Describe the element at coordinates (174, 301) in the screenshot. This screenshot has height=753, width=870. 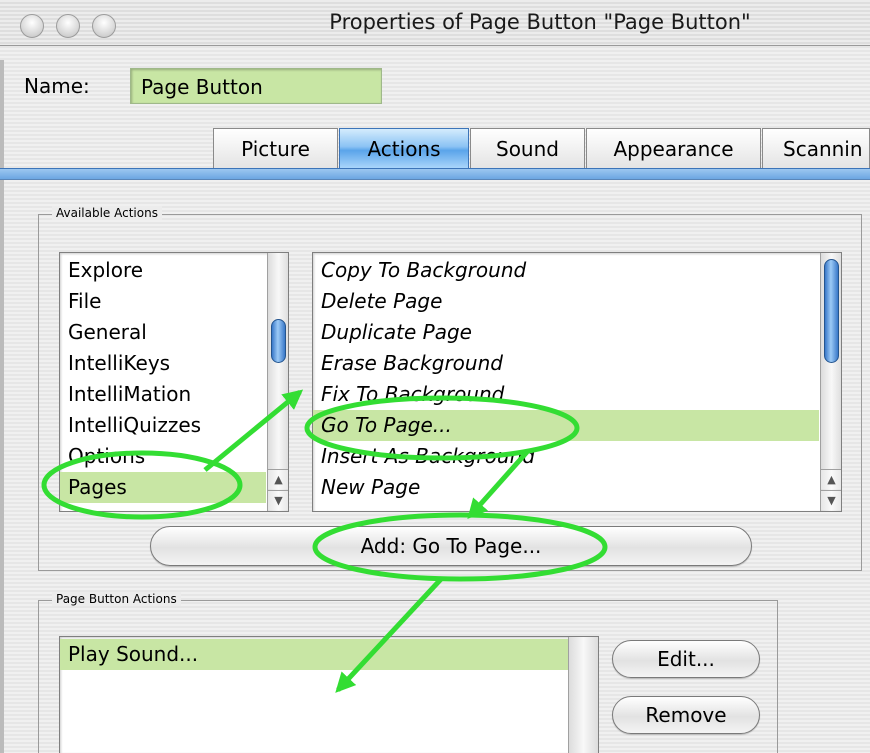
I see `list-item: File` at that location.